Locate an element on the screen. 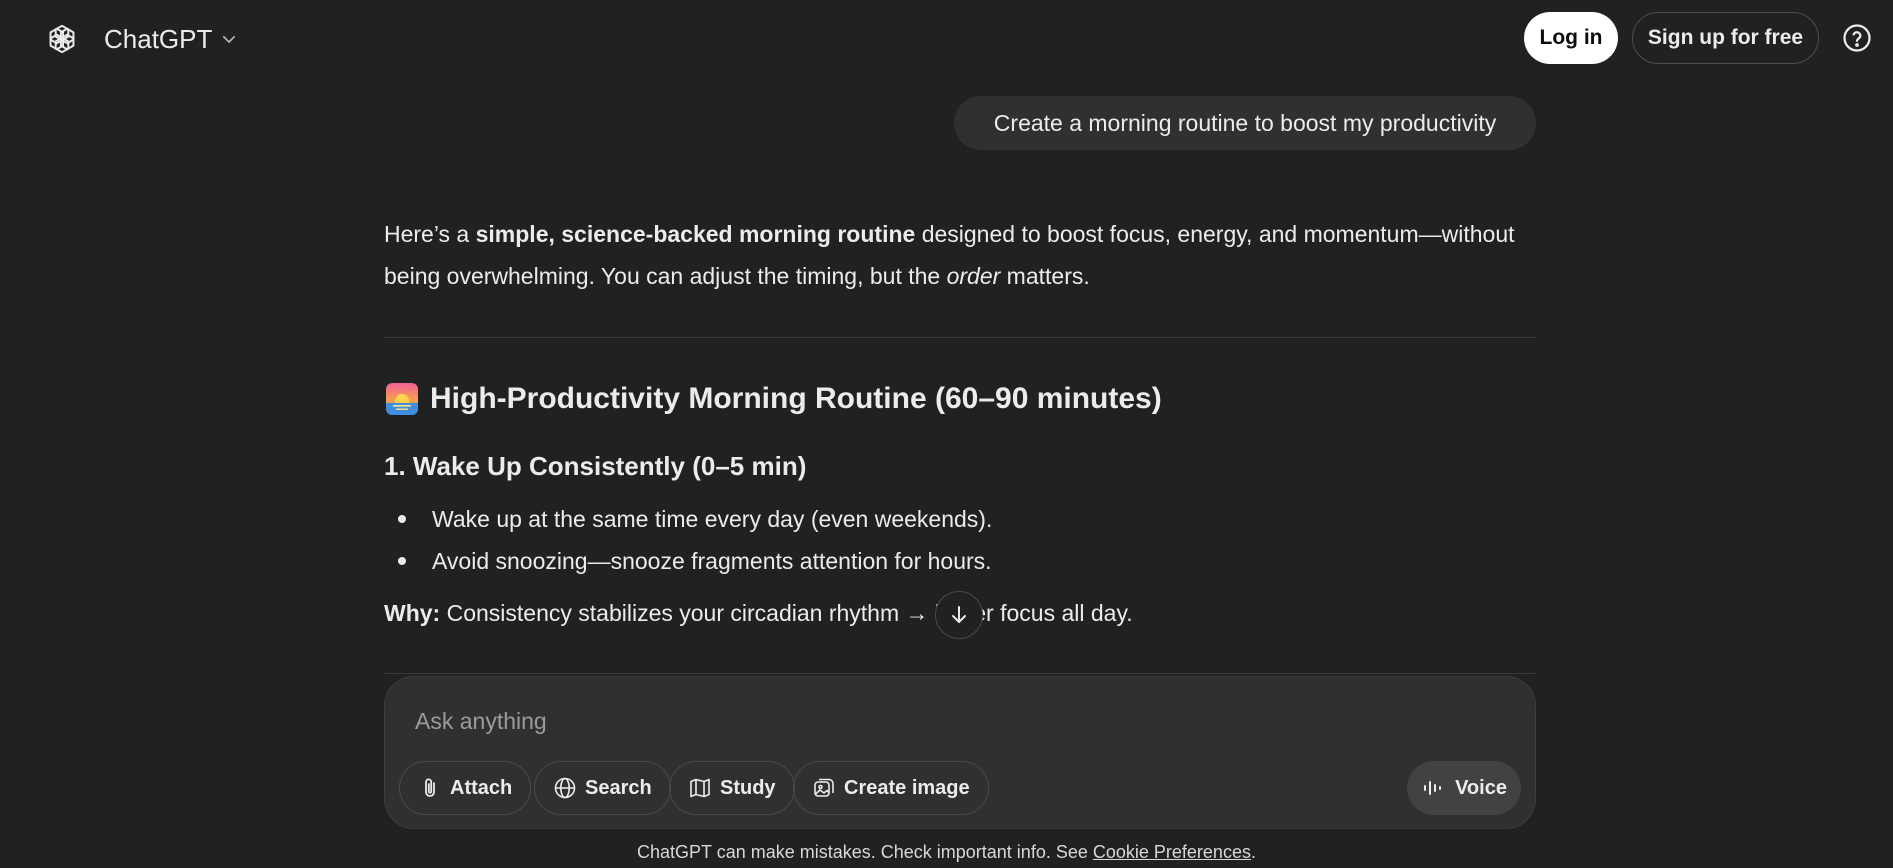 Image resolution: width=1893 pixels, height=868 pixels. book-icon is located at coordinates (700, 788).